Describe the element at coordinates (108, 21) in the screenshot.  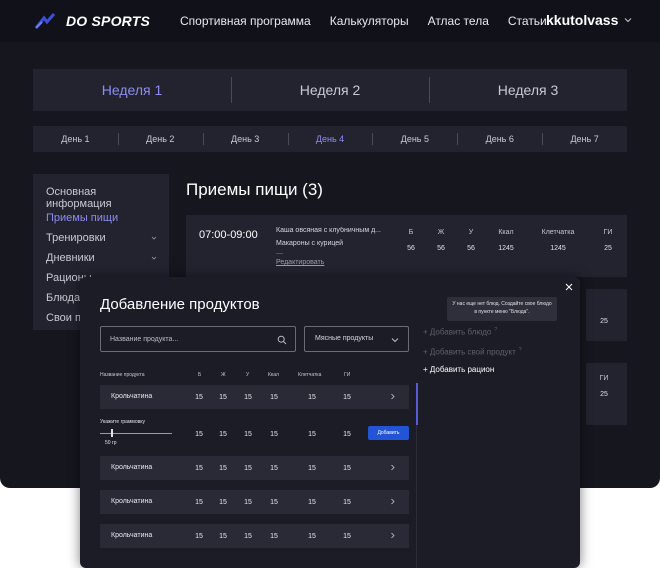
I see `logo-text: DO SPORTS` at that location.